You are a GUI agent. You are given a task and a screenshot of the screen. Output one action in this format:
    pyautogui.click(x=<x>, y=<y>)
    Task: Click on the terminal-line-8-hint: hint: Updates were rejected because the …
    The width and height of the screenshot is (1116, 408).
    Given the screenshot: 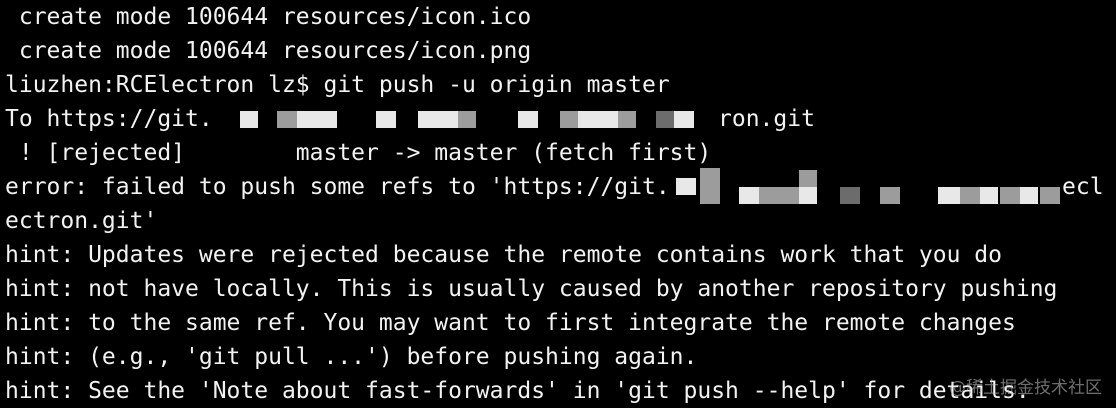 What is the action you would take?
    pyautogui.click(x=503, y=255)
    